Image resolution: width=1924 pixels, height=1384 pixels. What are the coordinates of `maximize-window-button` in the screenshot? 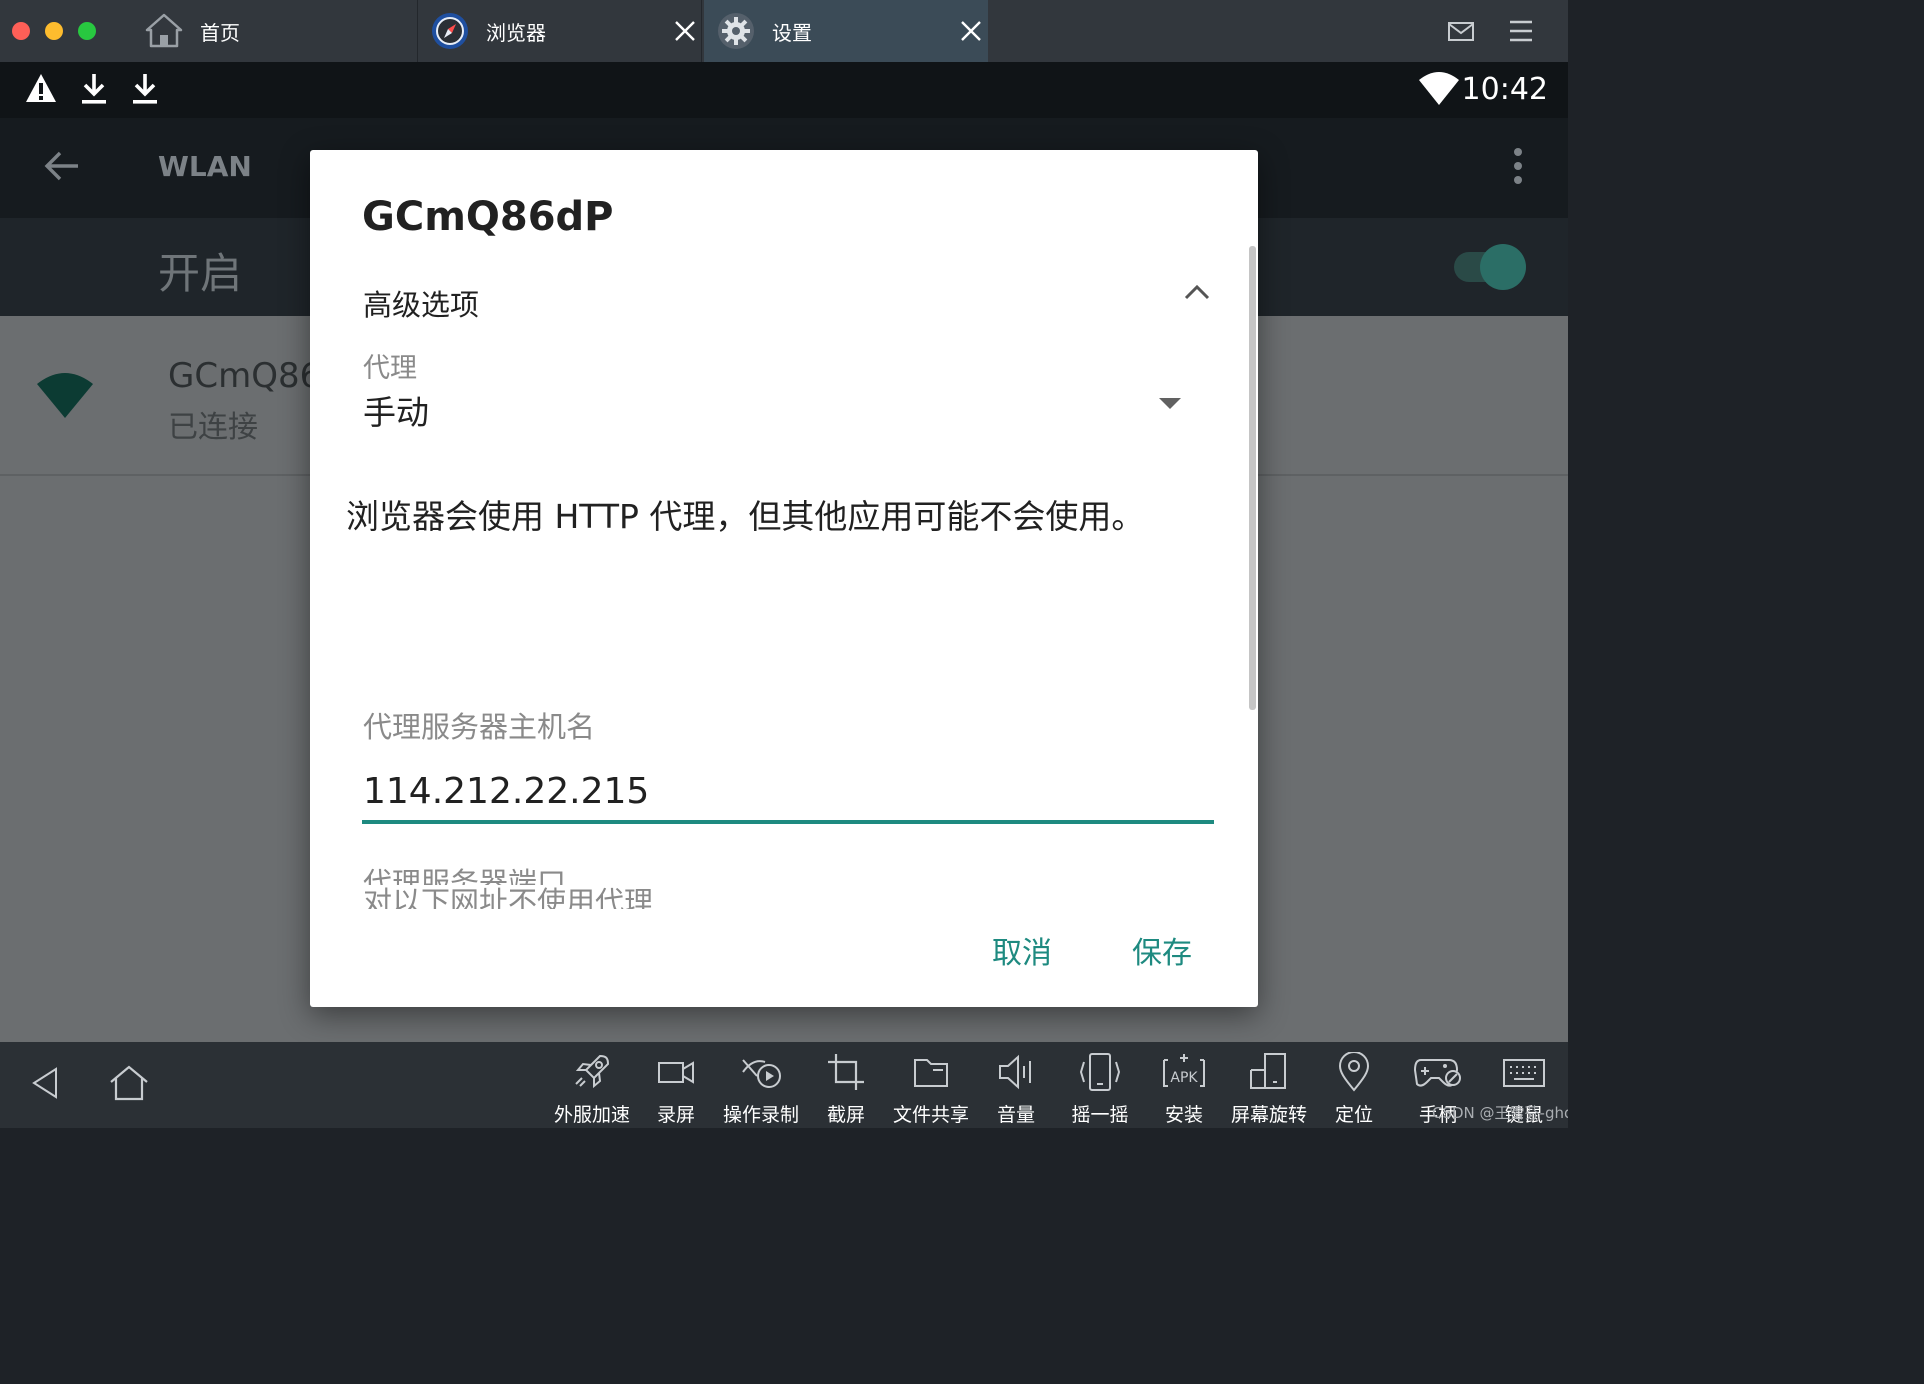 It's located at (87, 31).